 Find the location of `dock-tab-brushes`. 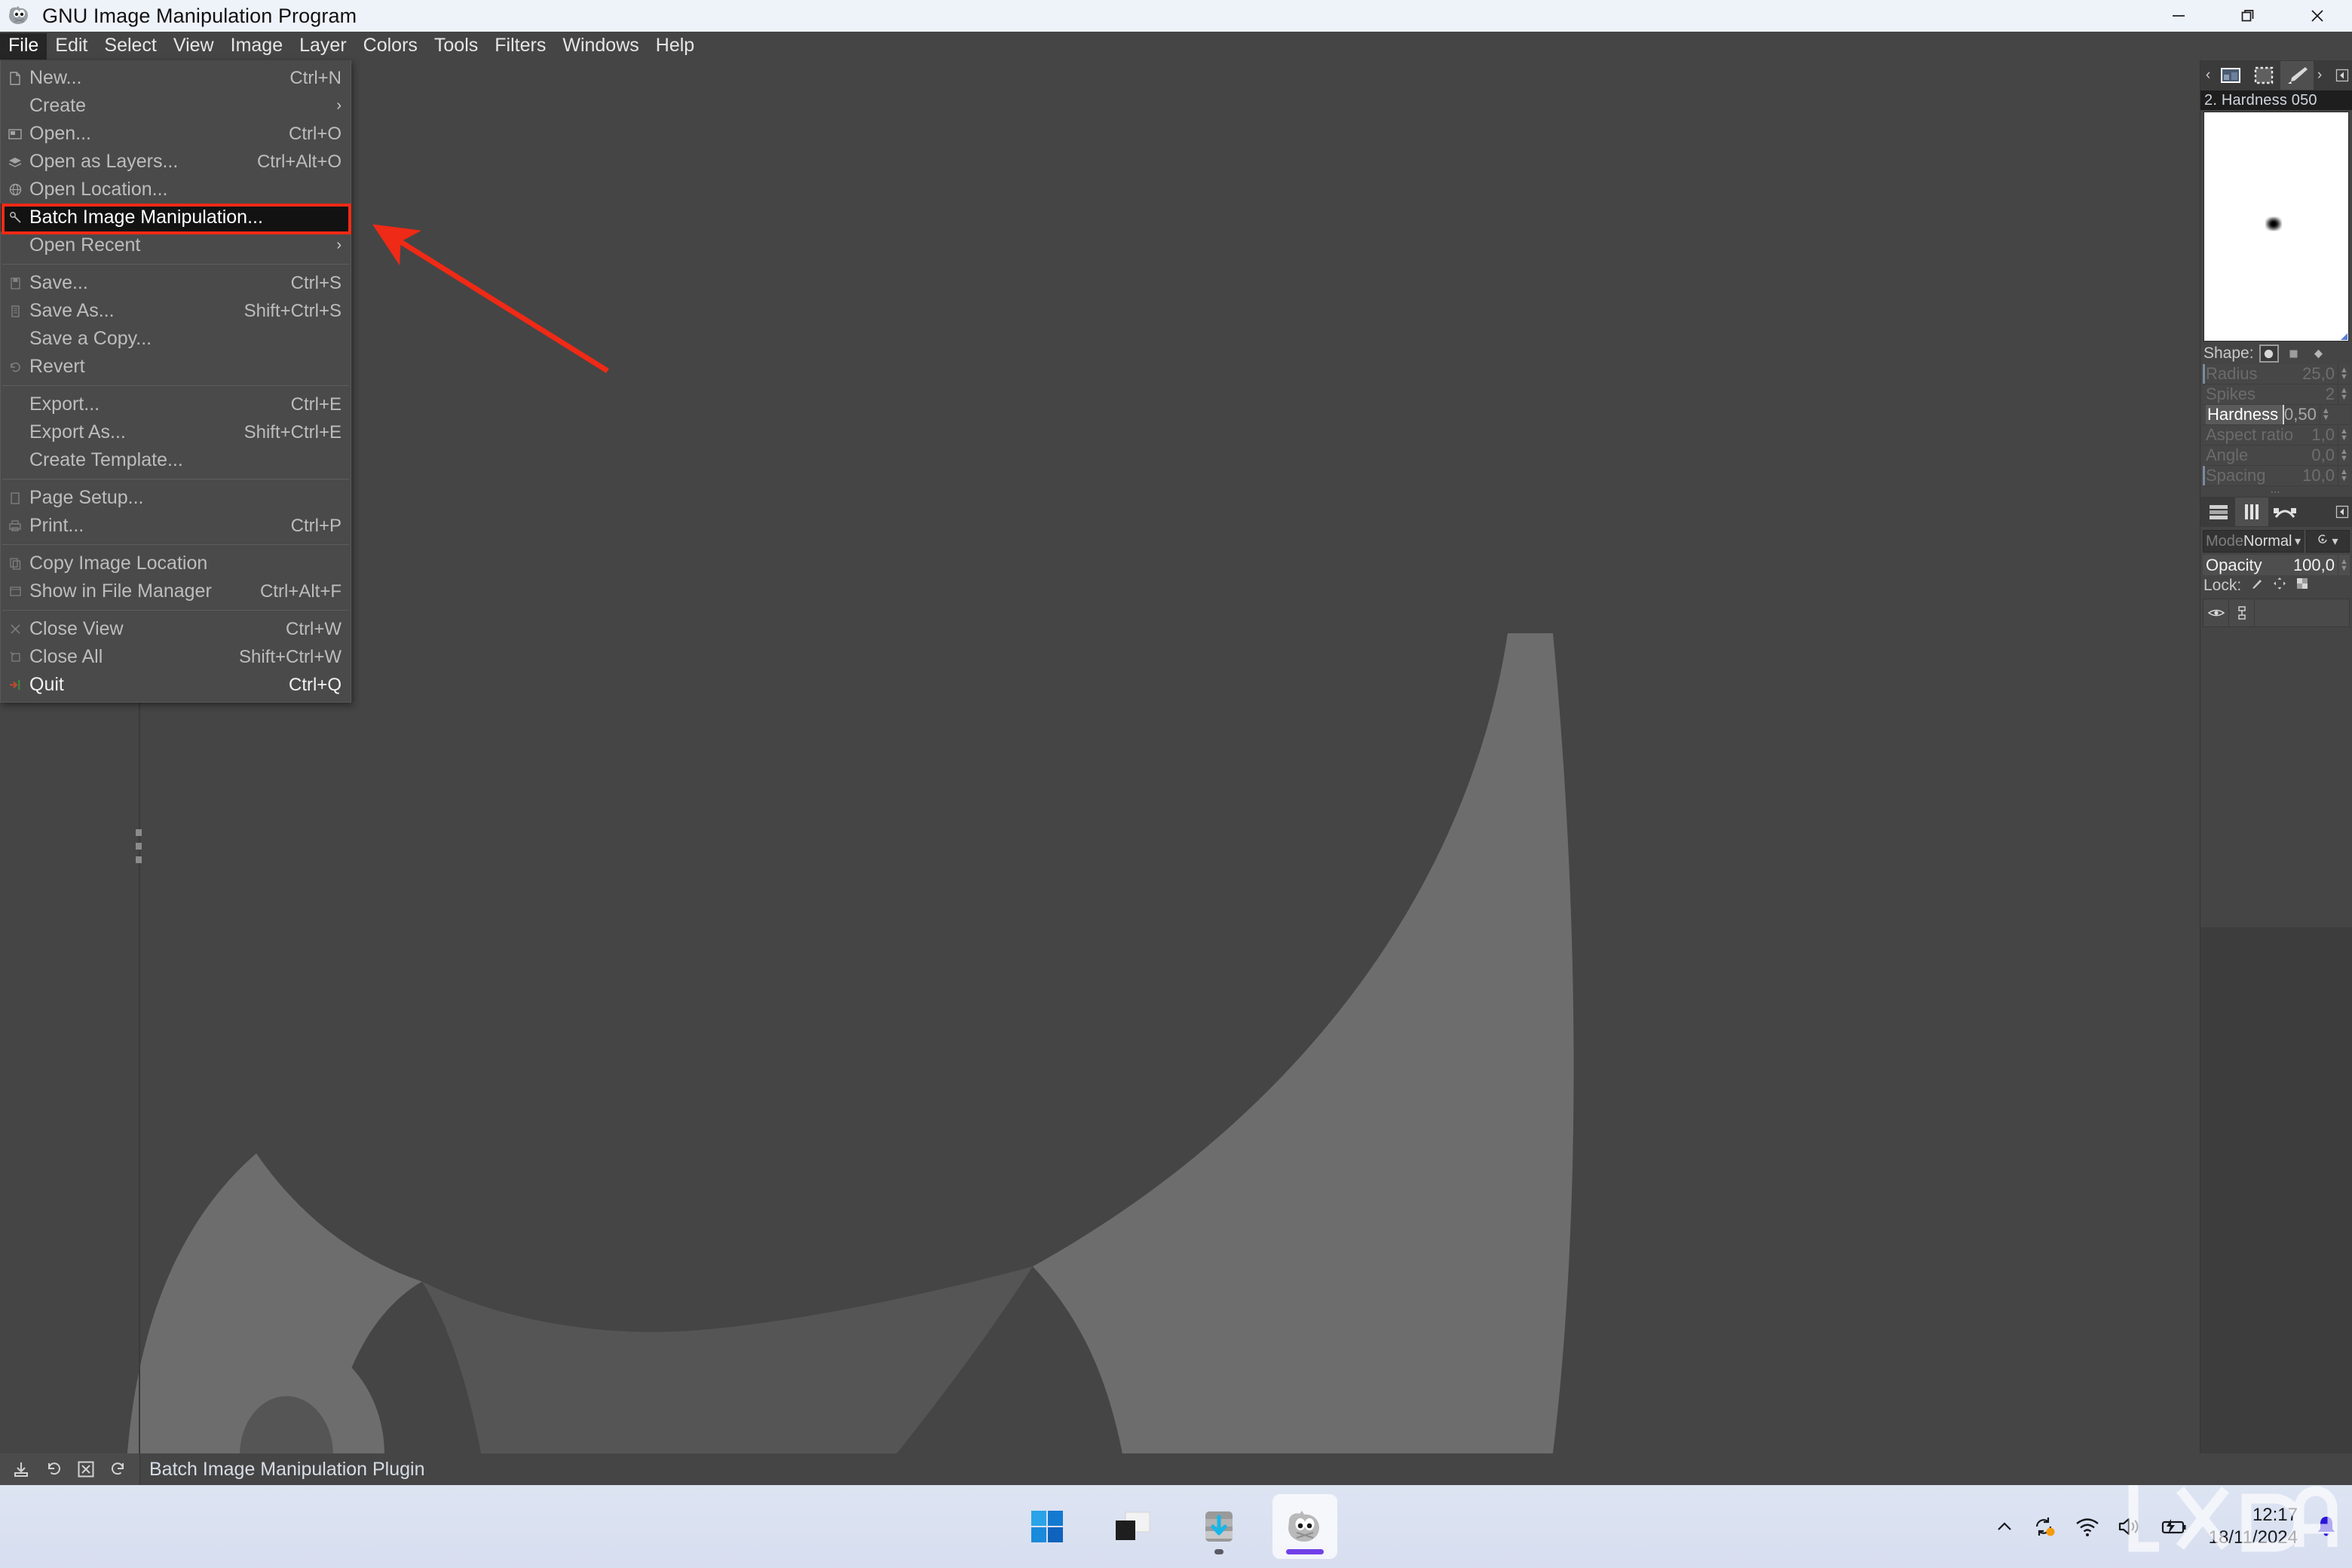

dock-tab-brushes is located at coordinates (2297, 75).